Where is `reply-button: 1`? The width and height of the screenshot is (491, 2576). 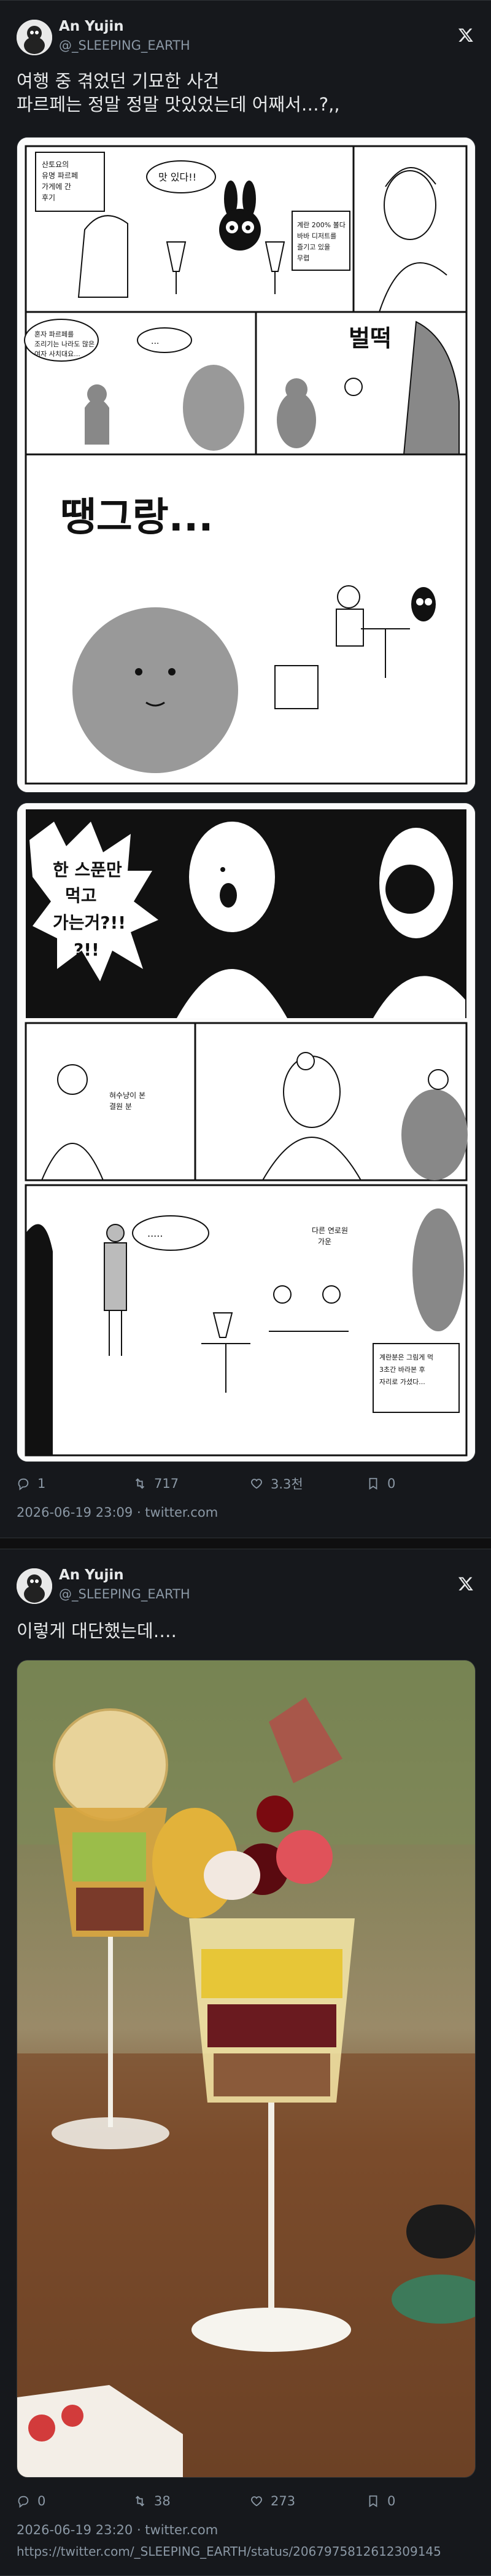
reply-button: 1 is located at coordinates (31, 1483).